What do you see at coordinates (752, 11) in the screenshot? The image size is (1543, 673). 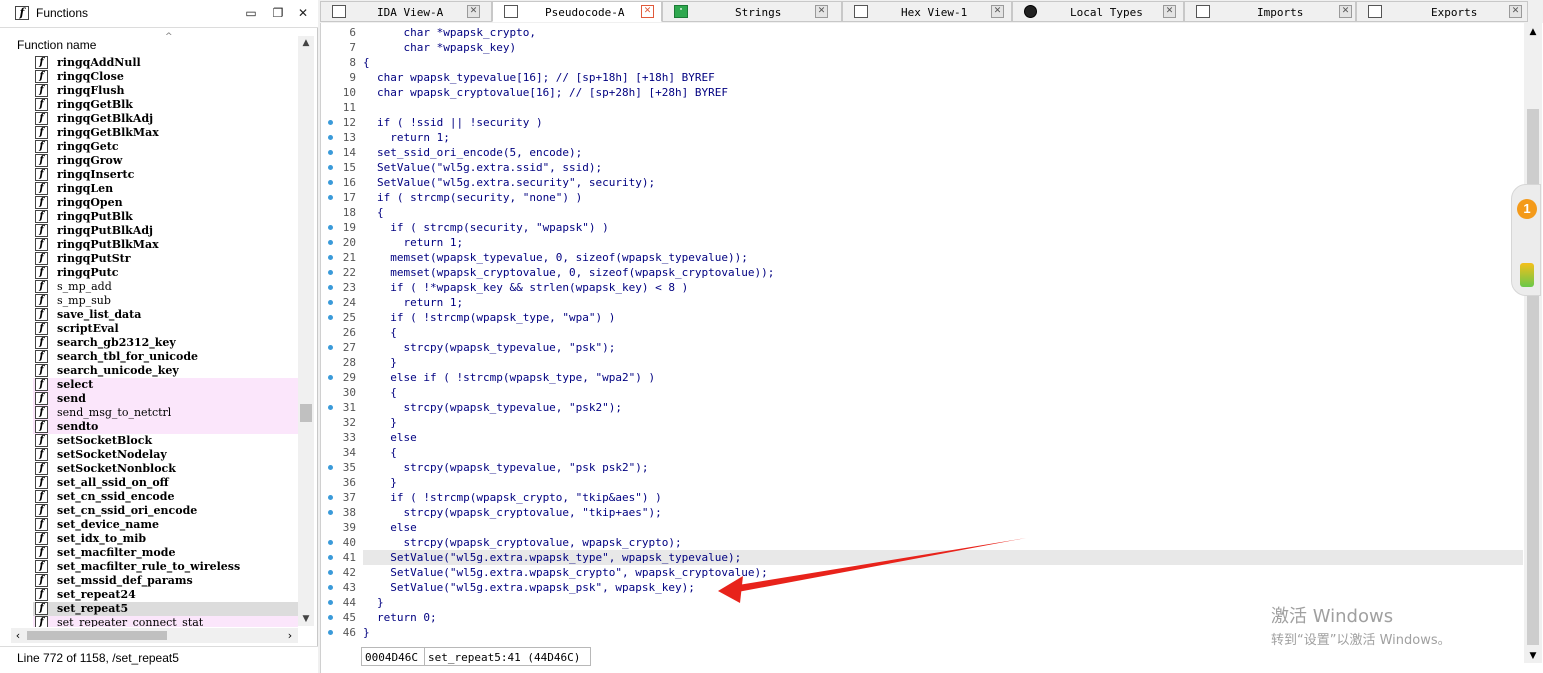 I see `tab-strings: " Strings ✕` at bounding box center [752, 11].